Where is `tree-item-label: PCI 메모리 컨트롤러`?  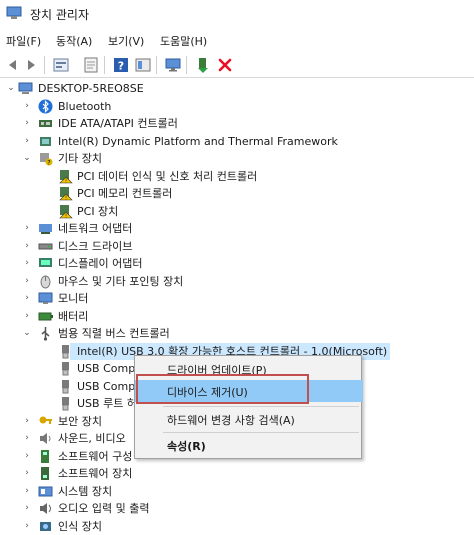
tree-item-label: PCI 메모리 컨트롤러 is located at coordinates (124, 194).